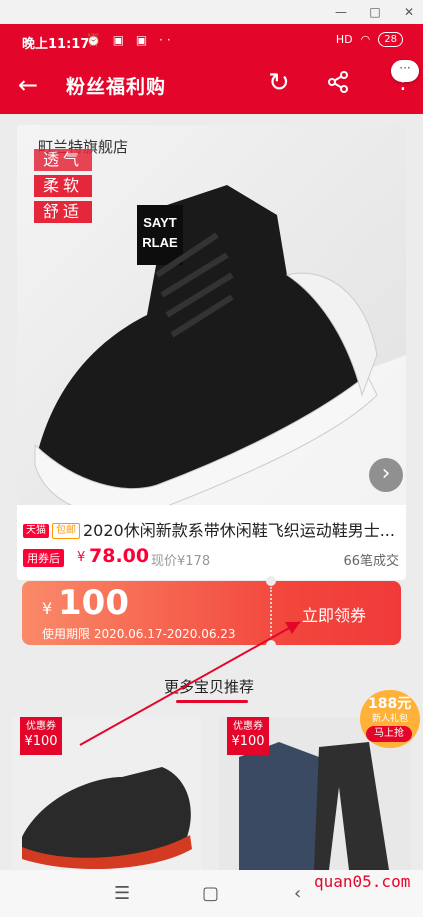 The image size is (423, 917). I want to click on gift-amount: 188元, so click(390, 704).